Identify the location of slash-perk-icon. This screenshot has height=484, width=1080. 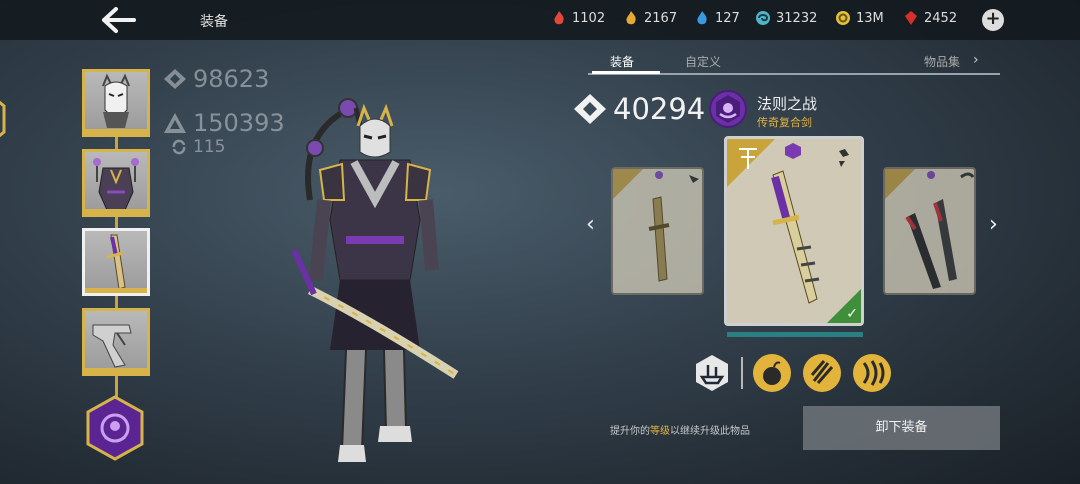
(822, 373).